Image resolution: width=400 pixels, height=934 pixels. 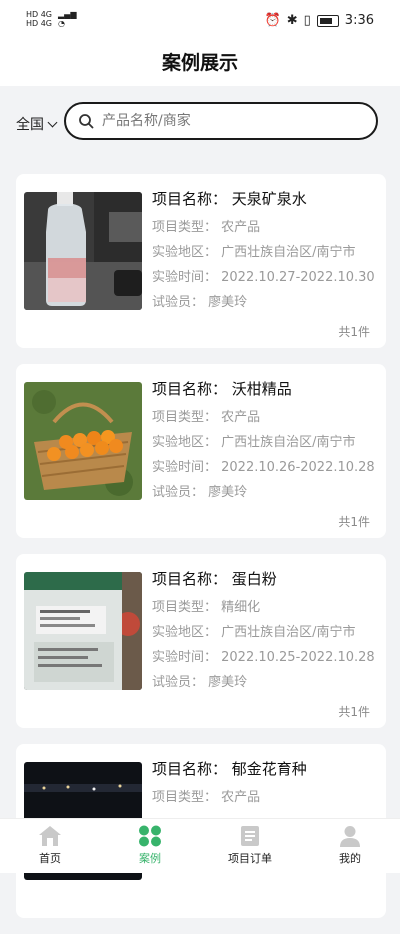 What do you see at coordinates (350, 836) in the screenshot?
I see `user-icon` at bounding box center [350, 836].